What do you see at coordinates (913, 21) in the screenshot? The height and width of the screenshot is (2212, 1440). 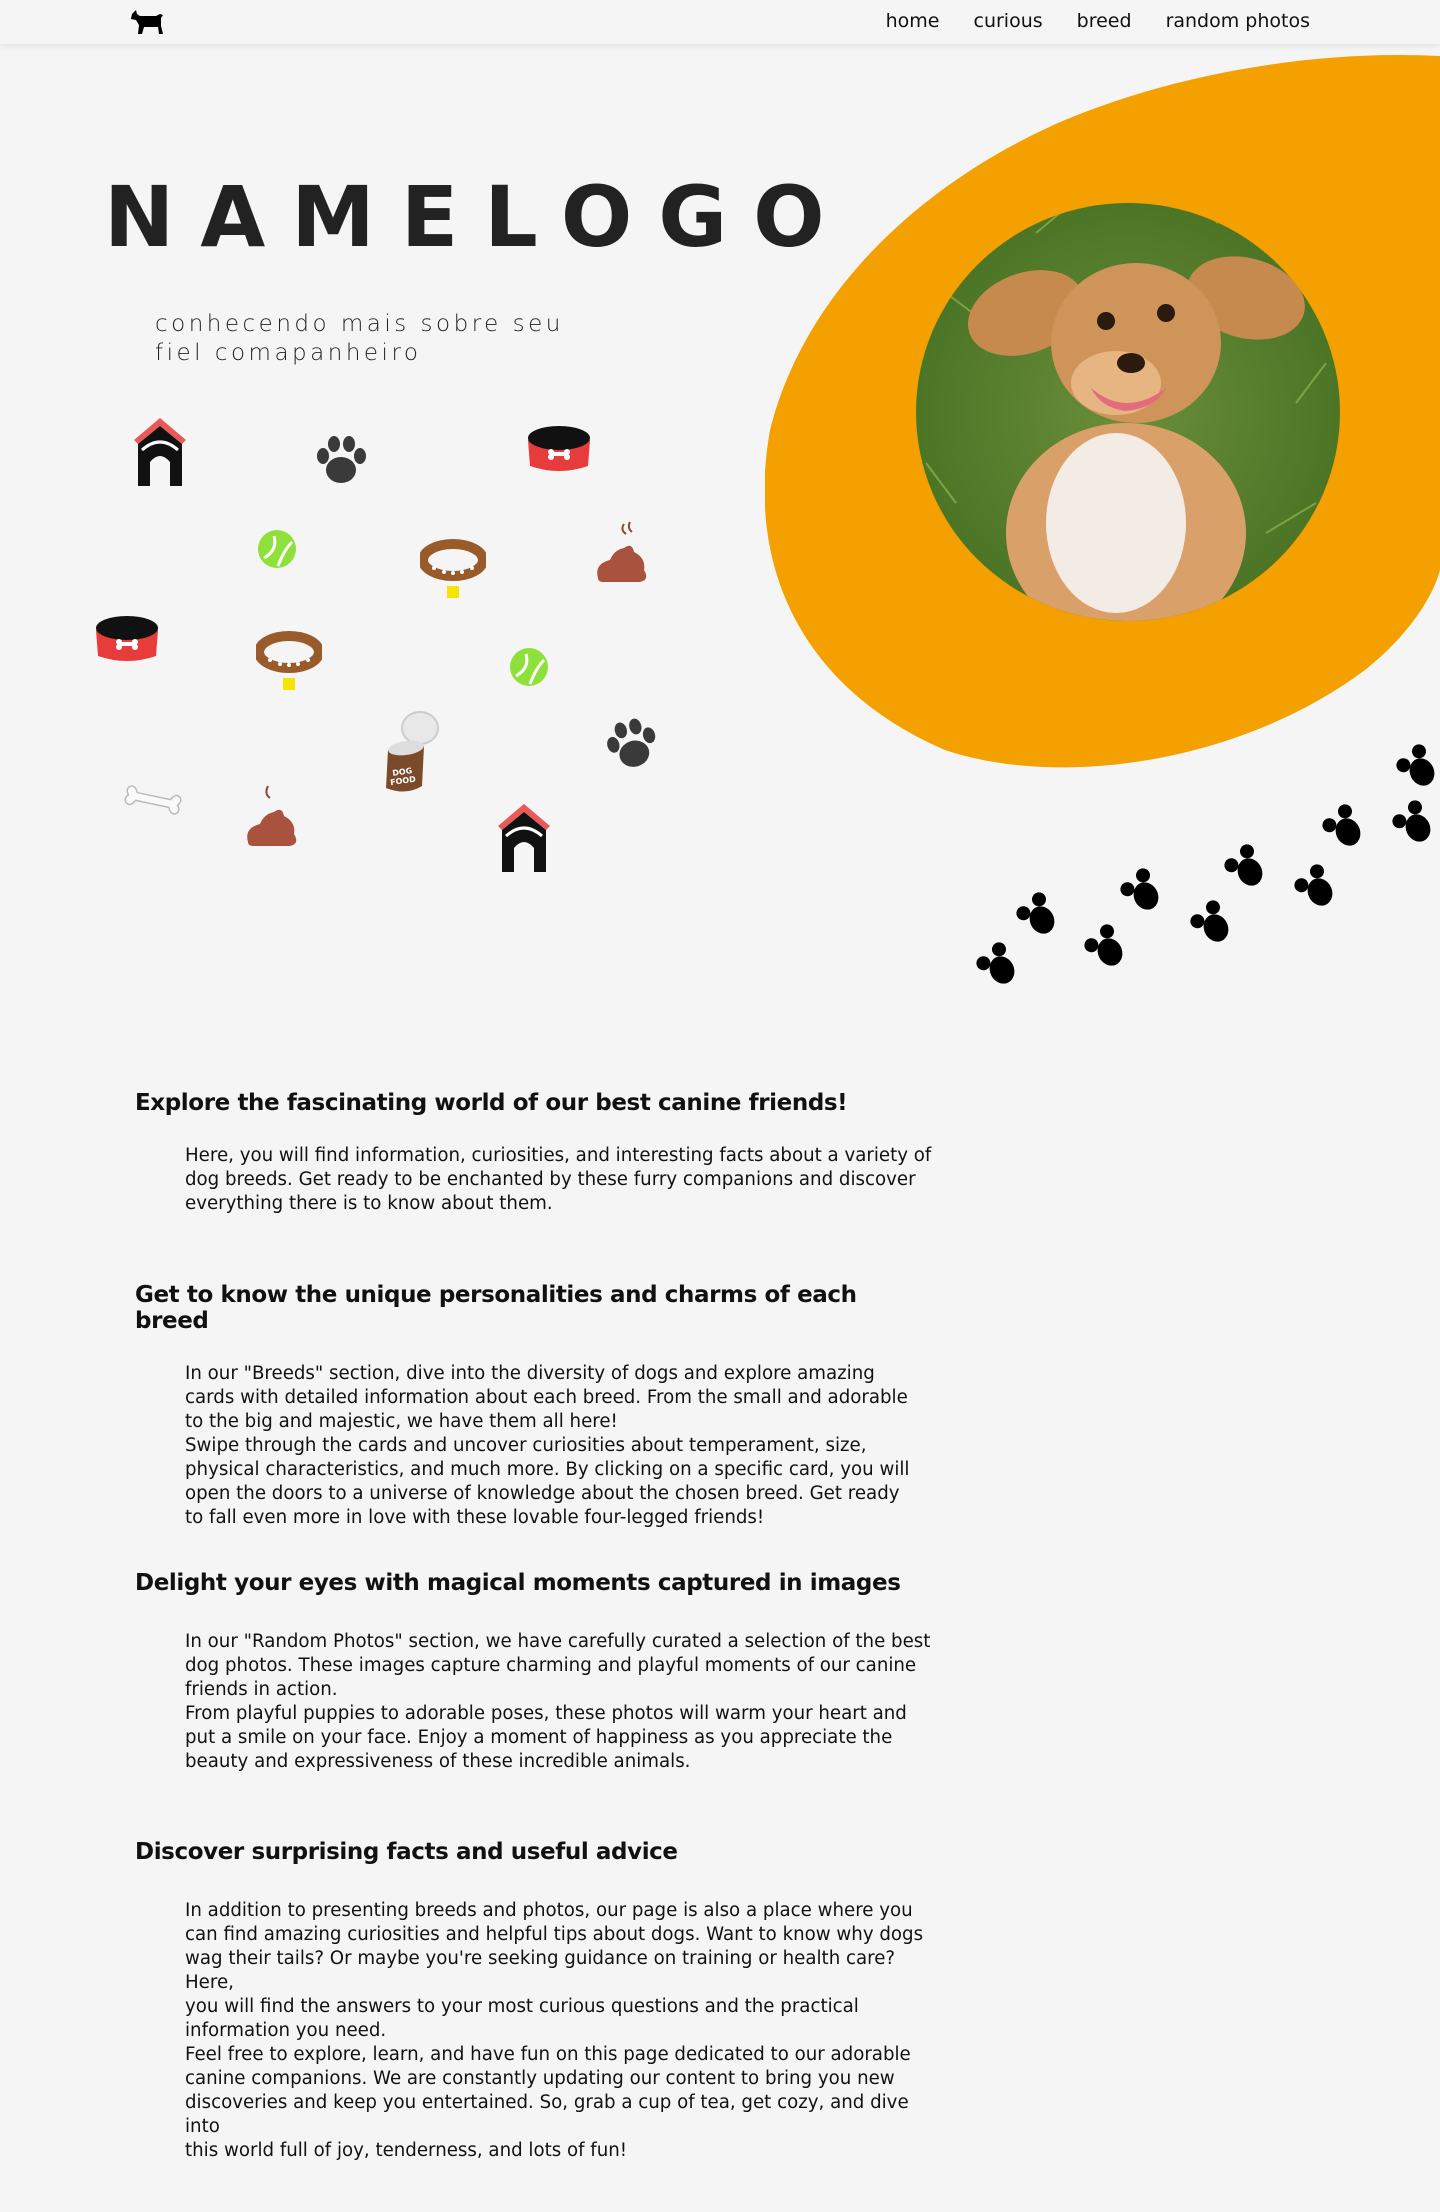 I see `nav-home: home` at bounding box center [913, 21].